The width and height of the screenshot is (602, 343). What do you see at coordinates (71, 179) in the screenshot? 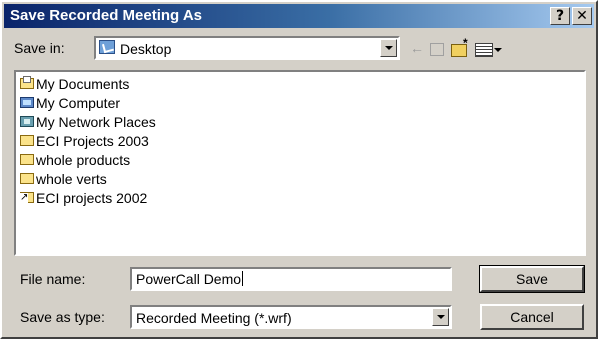
I see `list-item-label: whole verts` at bounding box center [71, 179].